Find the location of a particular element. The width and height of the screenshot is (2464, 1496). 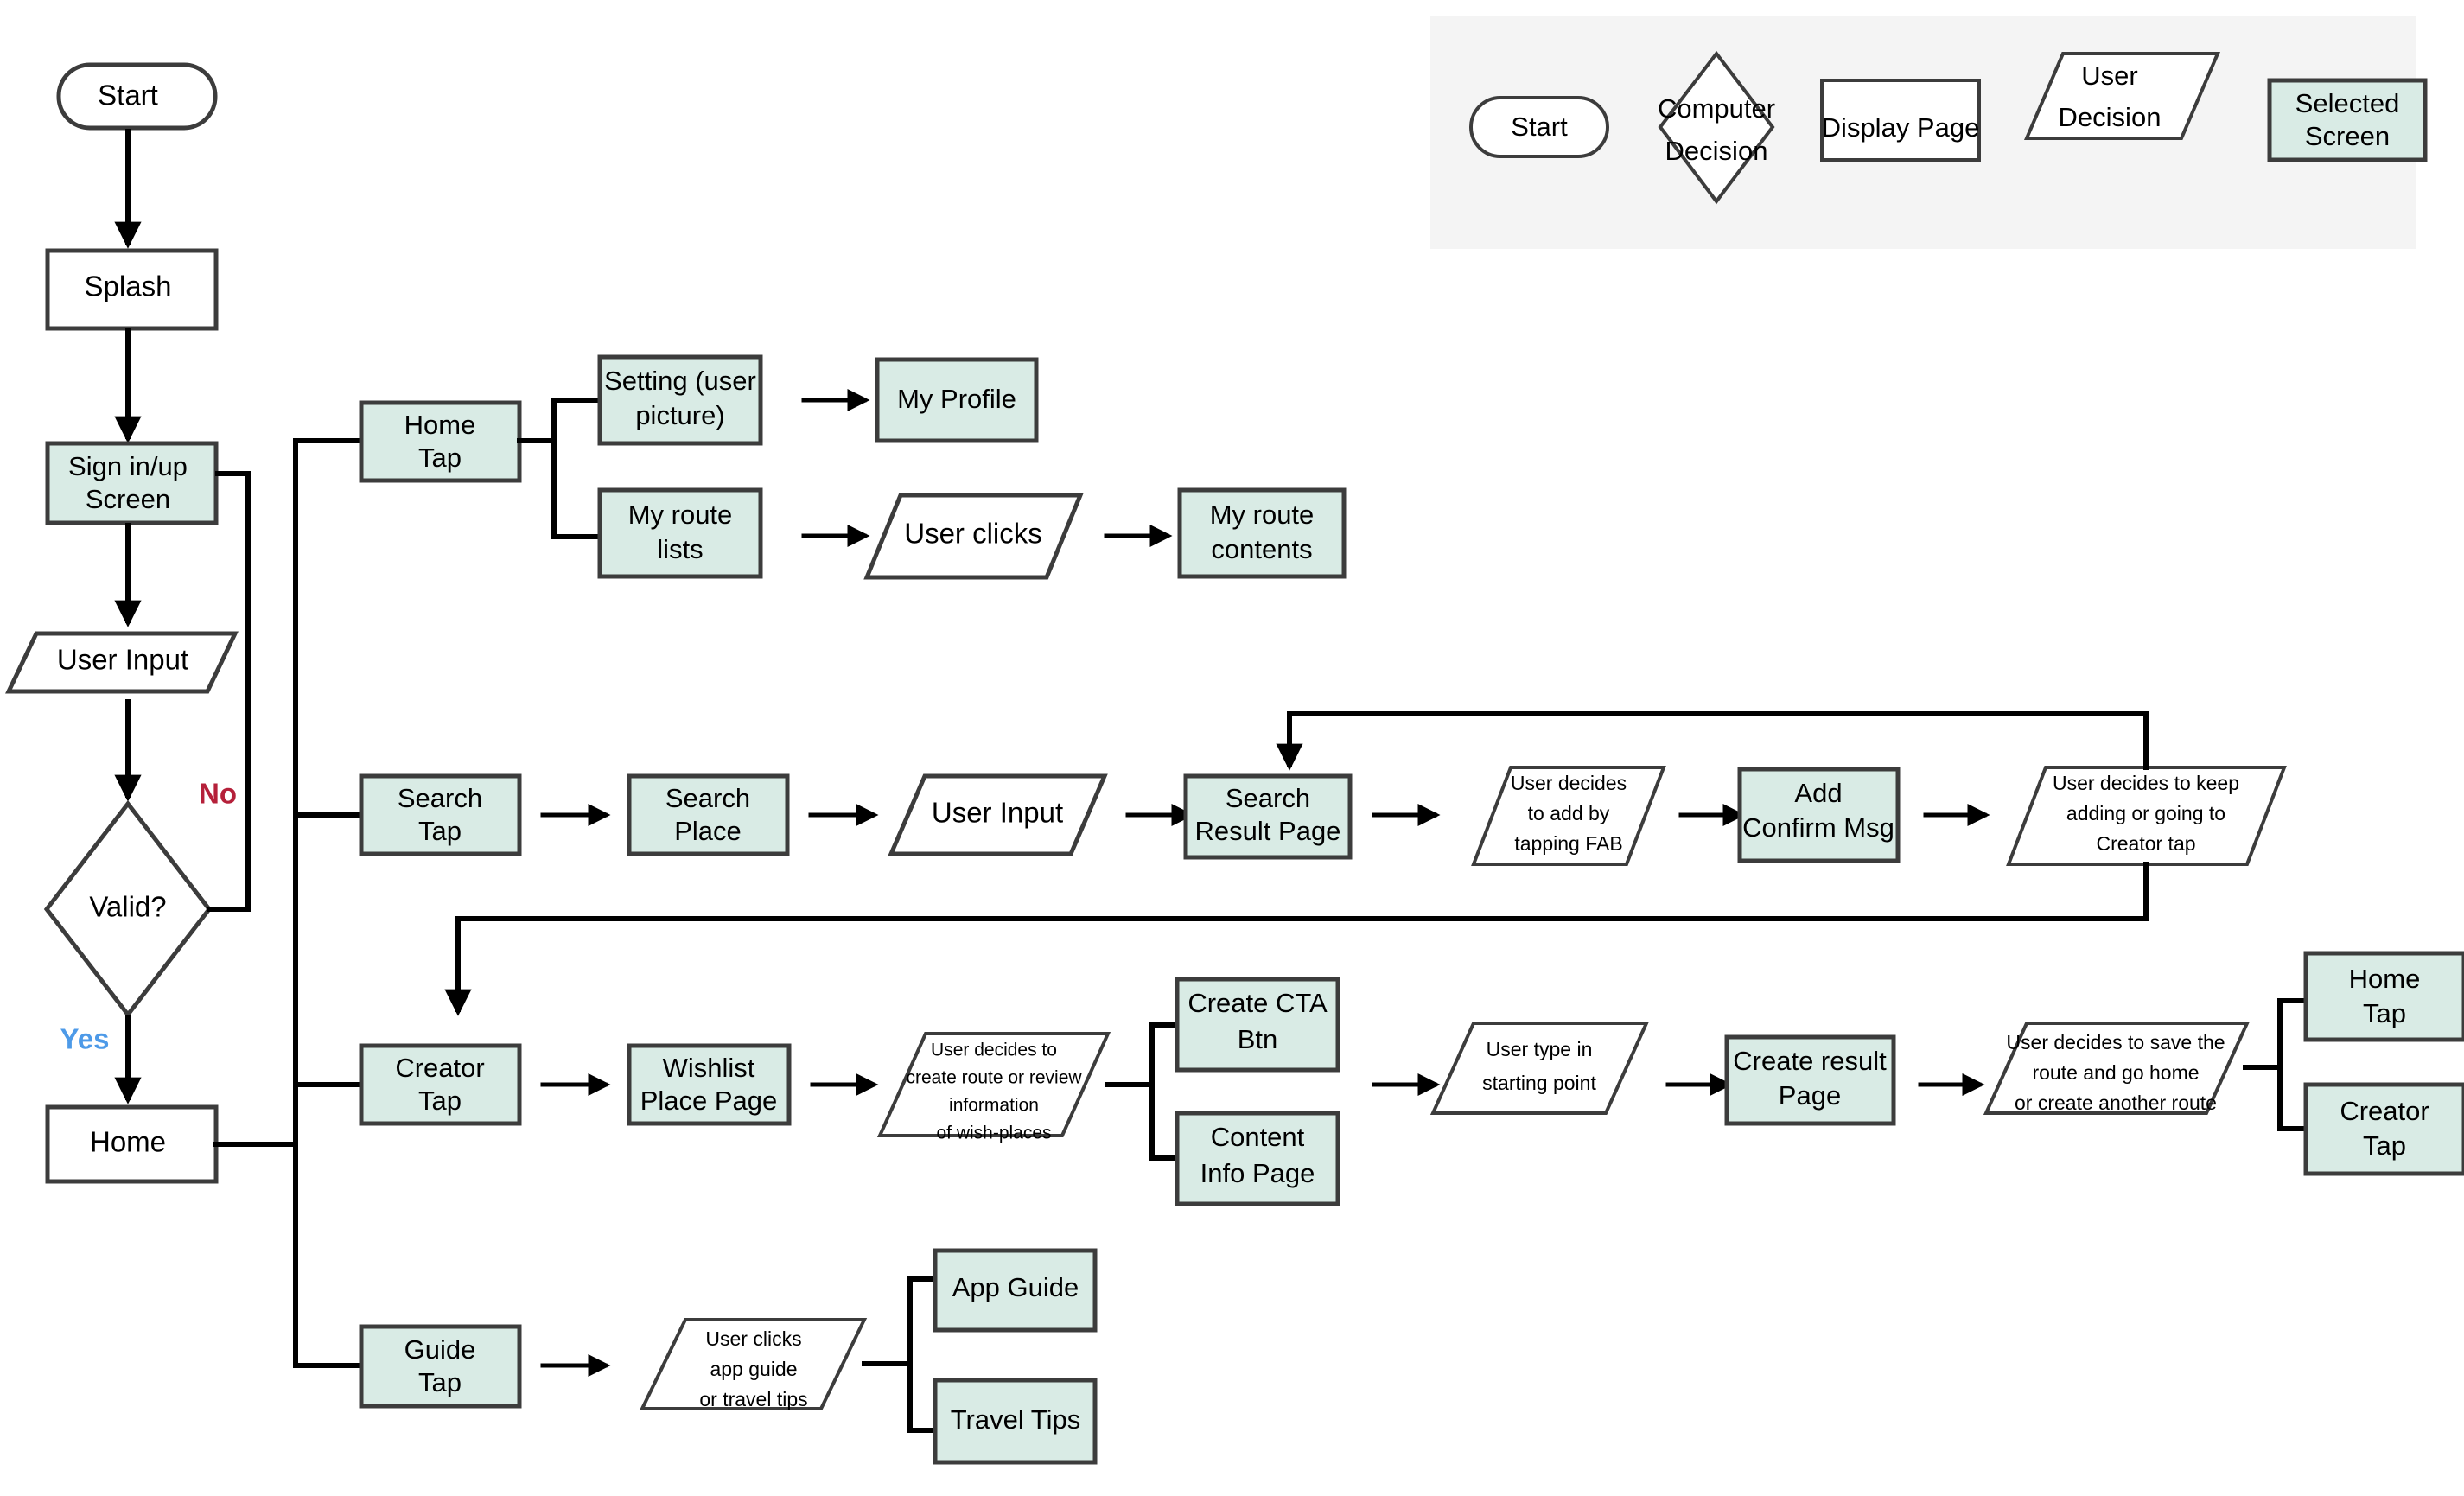

node-label-addconfirm-2: Confirm Msg is located at coordinates (1818, 827).